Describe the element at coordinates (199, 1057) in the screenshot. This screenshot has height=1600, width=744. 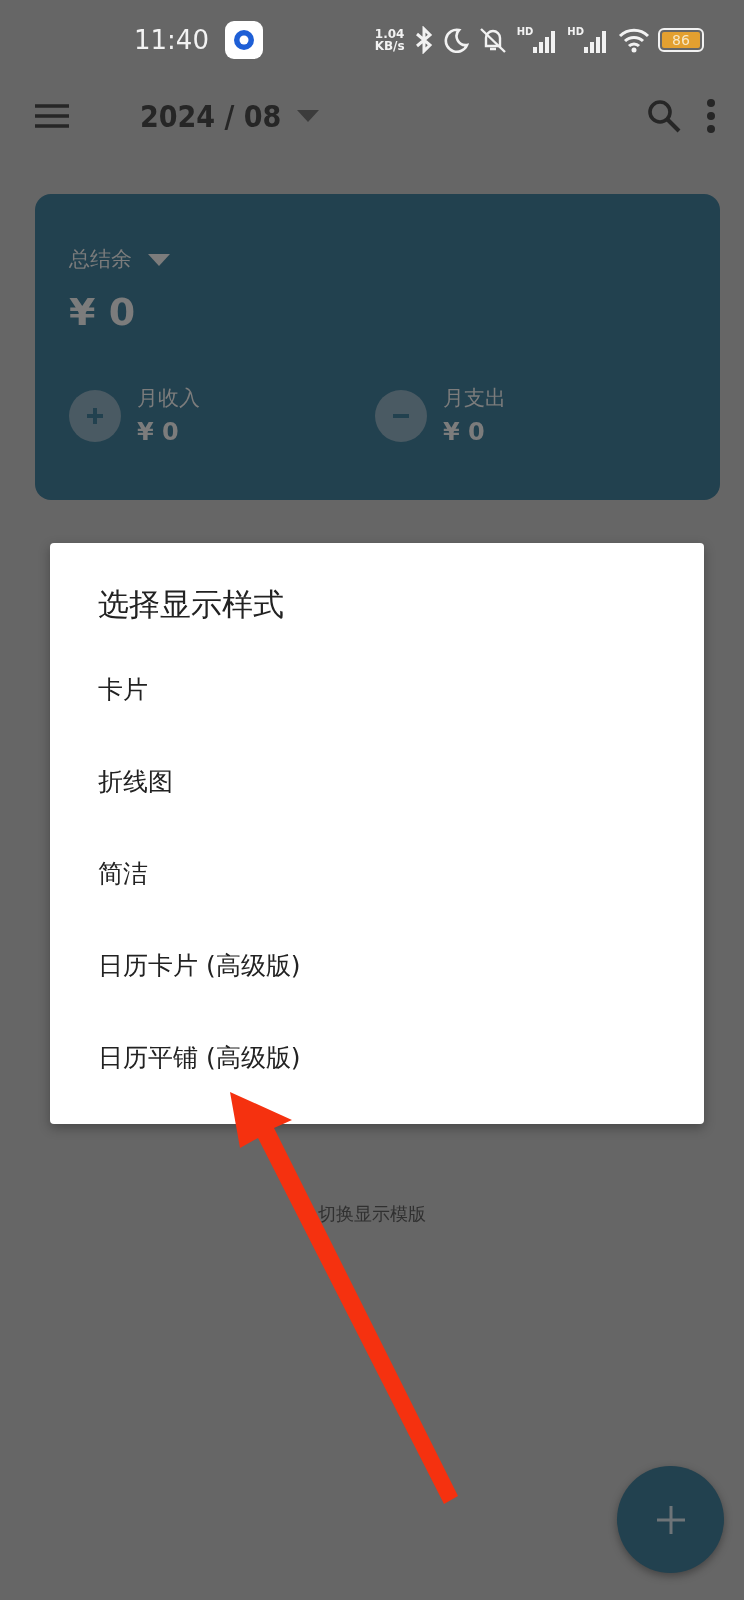
I see `style-option: 日历平铺 (高级版)` at that location.